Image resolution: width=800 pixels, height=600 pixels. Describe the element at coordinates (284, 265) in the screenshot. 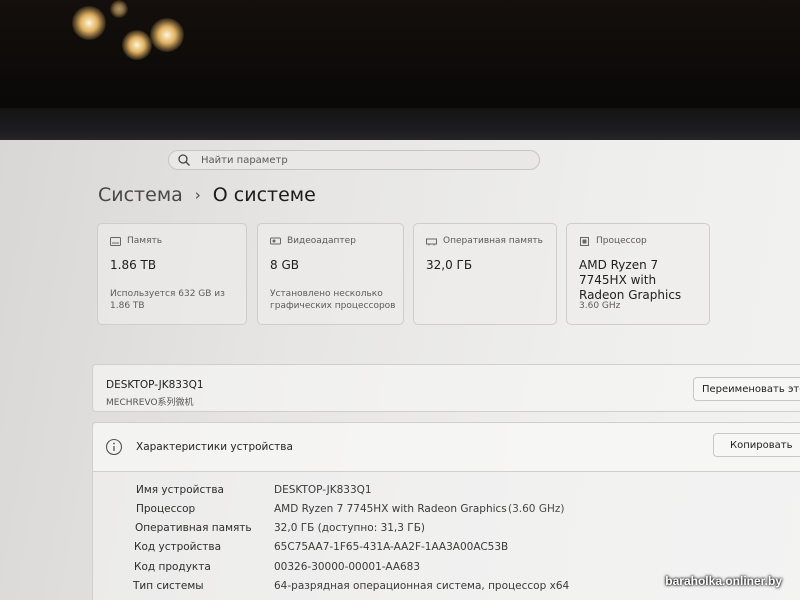

I see `gpu-card-value: 8 GB` at that location.